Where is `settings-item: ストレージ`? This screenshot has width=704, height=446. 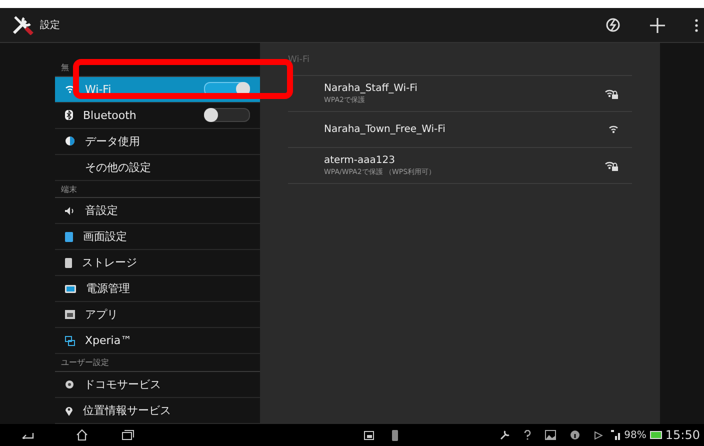
settings-item: ストレージ is located at coordinates (157, 263).